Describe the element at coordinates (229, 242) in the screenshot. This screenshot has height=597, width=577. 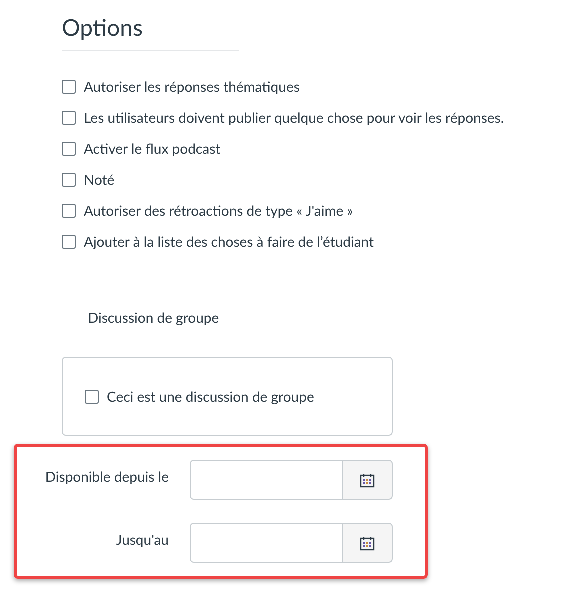
I see `checkbox-label: Ajouter à la liste des choses à faire de l’étudiant` at that location.